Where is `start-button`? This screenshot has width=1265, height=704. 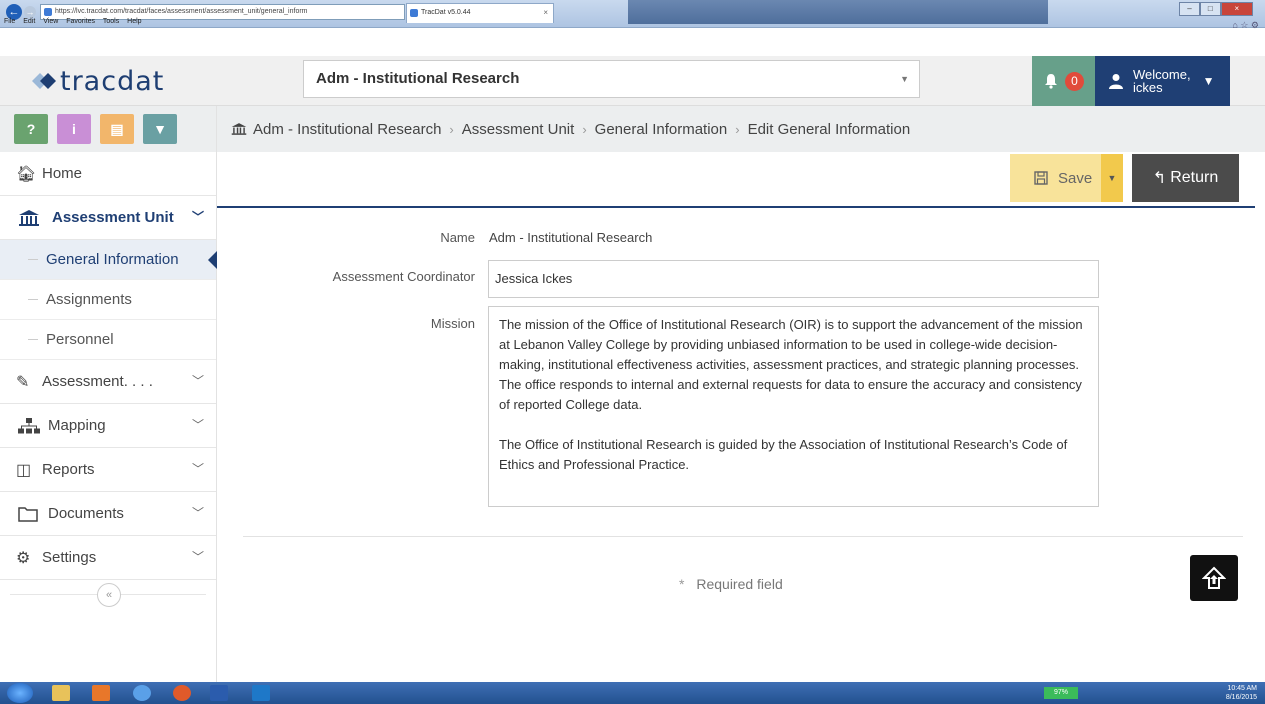
start-button is located at coordinates (20, 693).